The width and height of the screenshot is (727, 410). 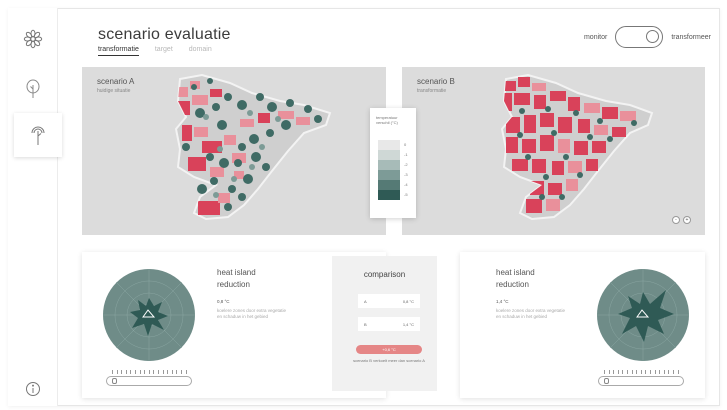 What do you see at coordinates (406, 194) in the screenshot?
I see `legend-tick: -5` at bounding box center [406, 194].